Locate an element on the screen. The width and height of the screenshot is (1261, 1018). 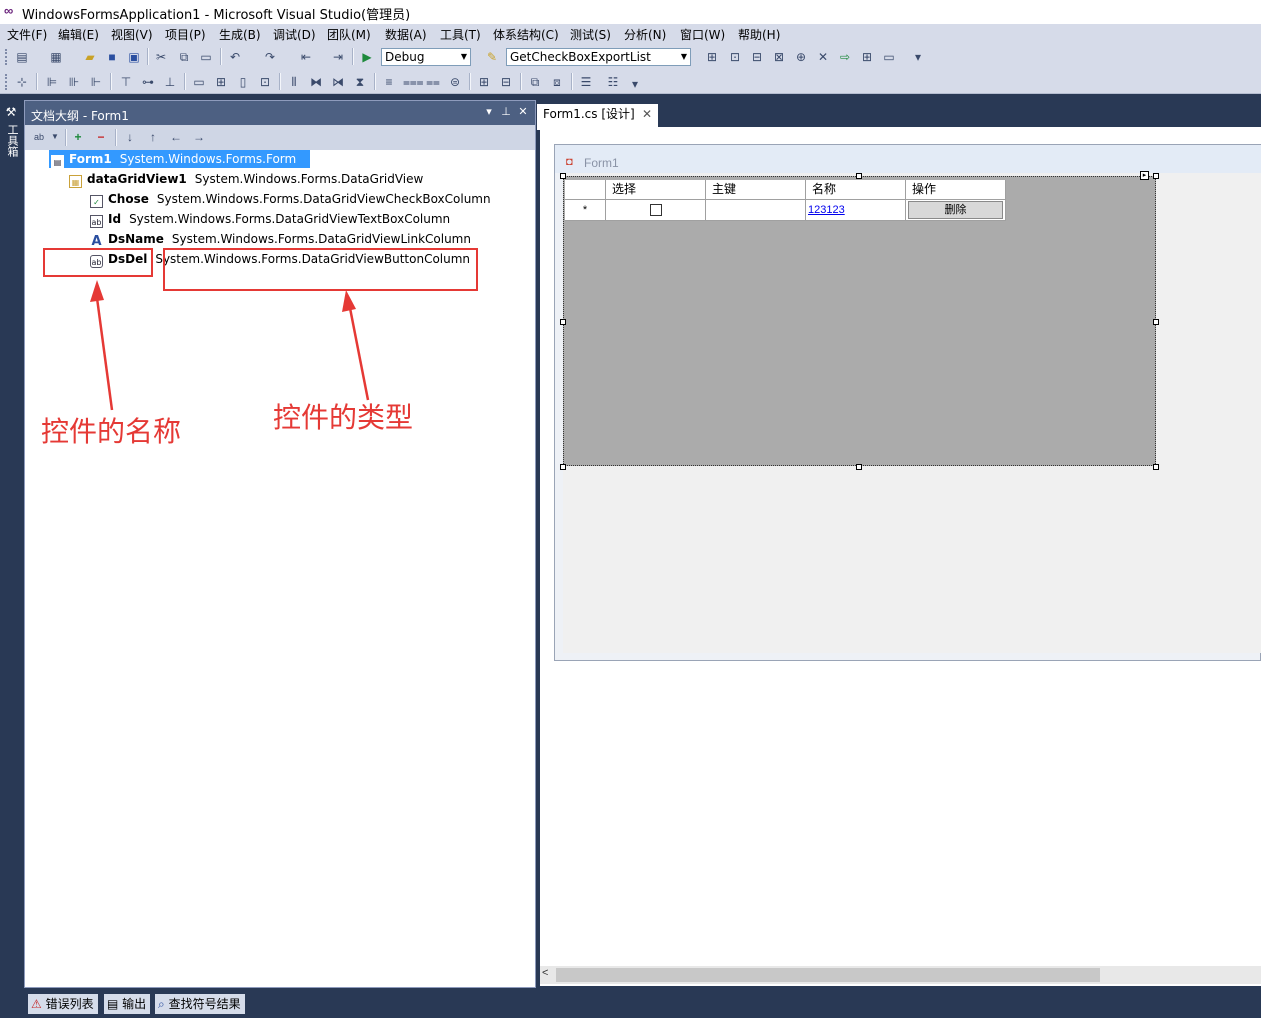
new-row-chose-cell is located at coordinates (656, 210).